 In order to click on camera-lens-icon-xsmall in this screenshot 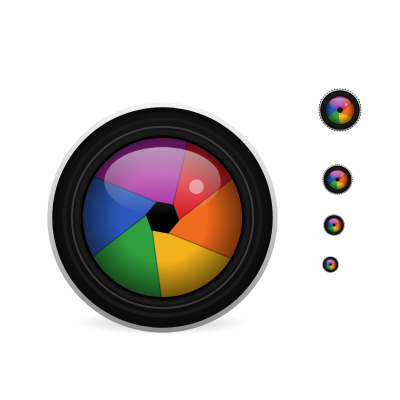, I will do `click(334, 225)`.